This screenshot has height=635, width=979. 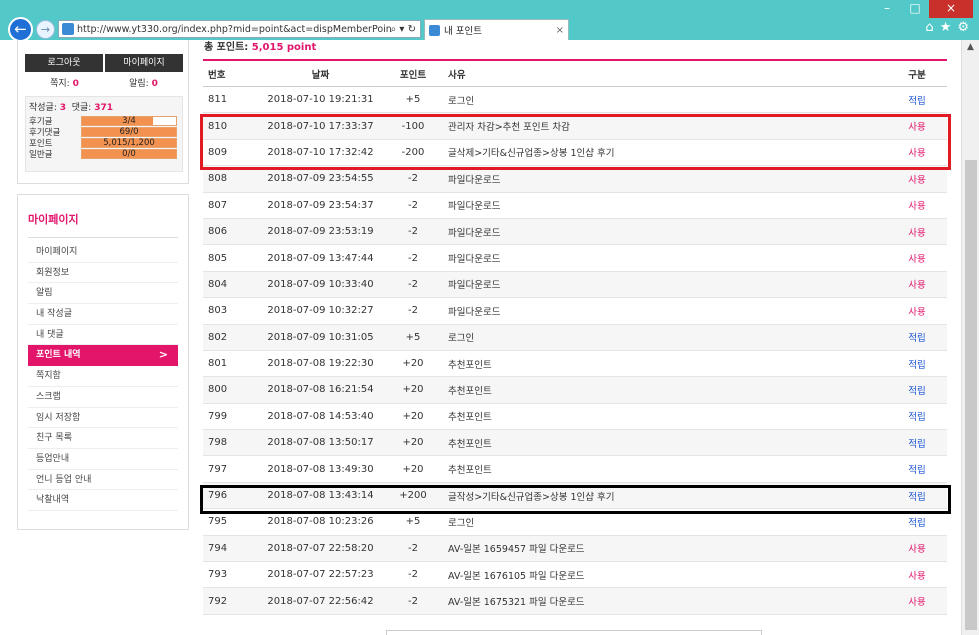 What do you see at coordinates (218, 548) in the screenshot?
I see `cell-no: 794` at bounding box center [218, 548].